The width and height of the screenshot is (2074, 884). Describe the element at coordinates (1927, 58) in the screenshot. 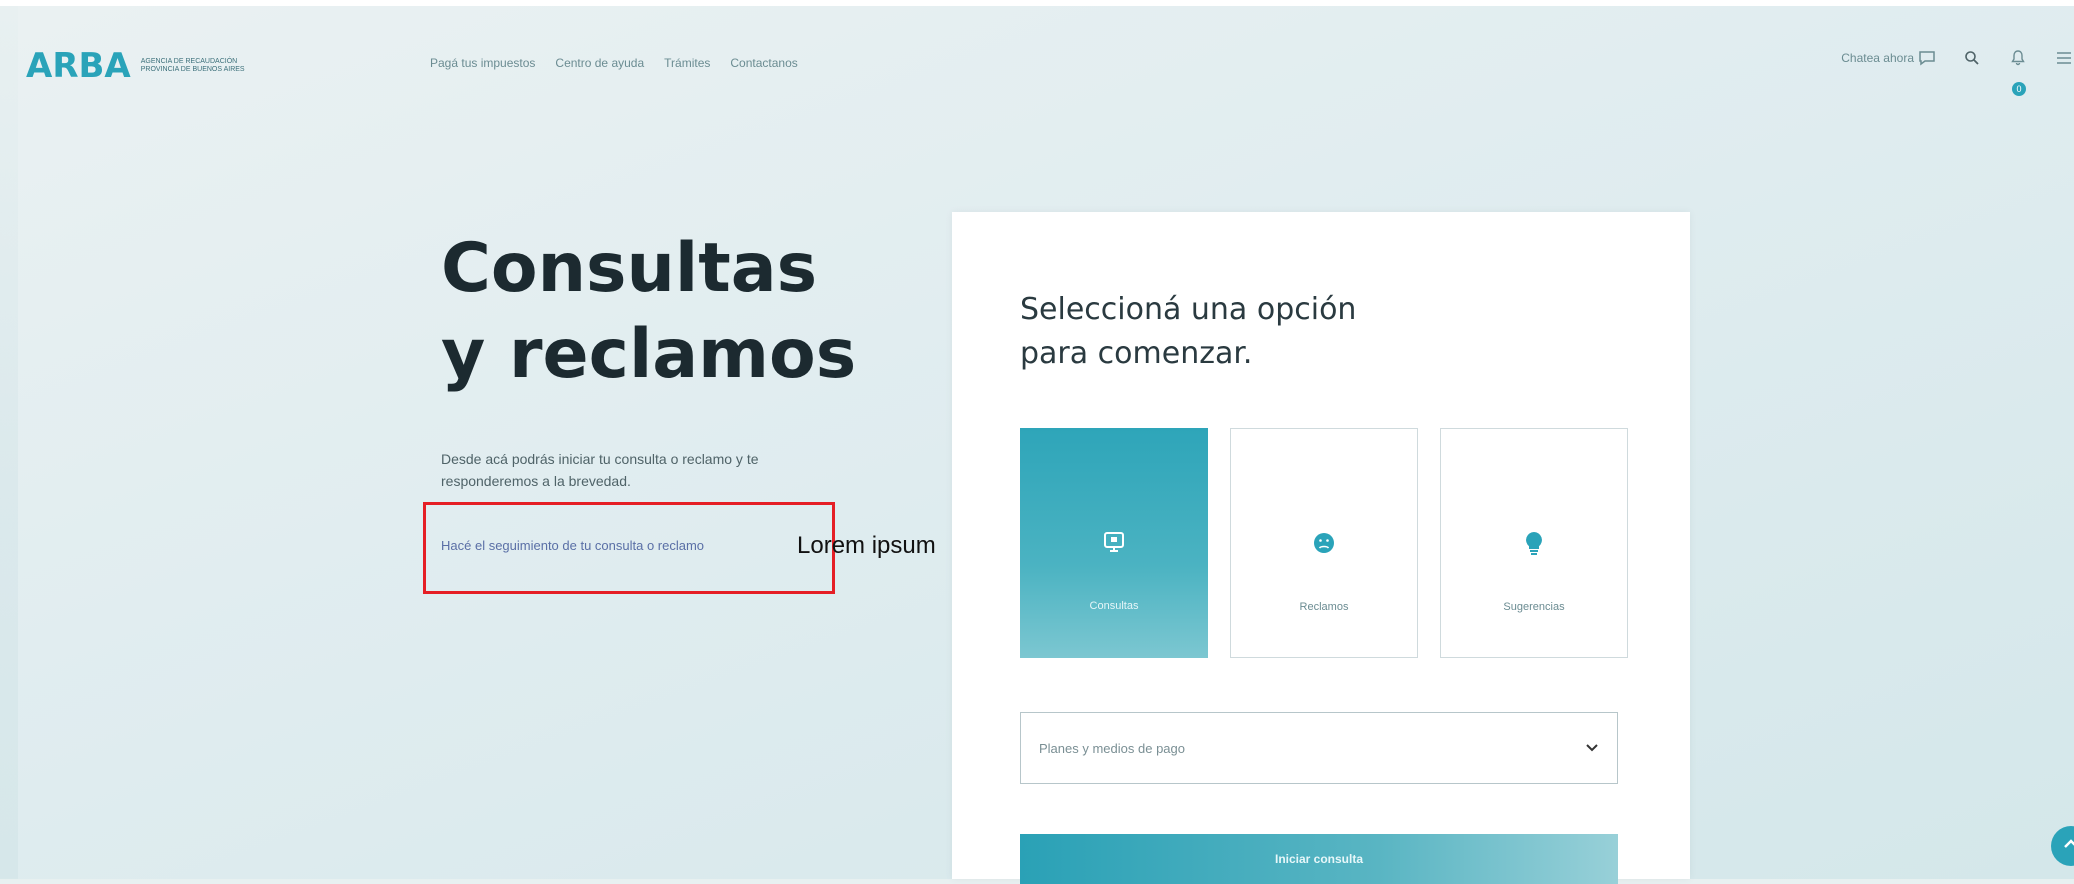

I see `chat-icon` at that location.